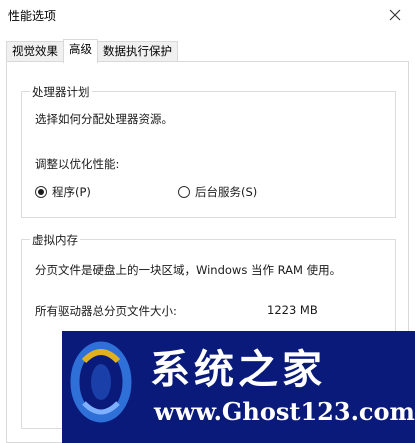  I want to click on tab-strip: 视觉效果 高级 数据执行保护, so click(92, 51).